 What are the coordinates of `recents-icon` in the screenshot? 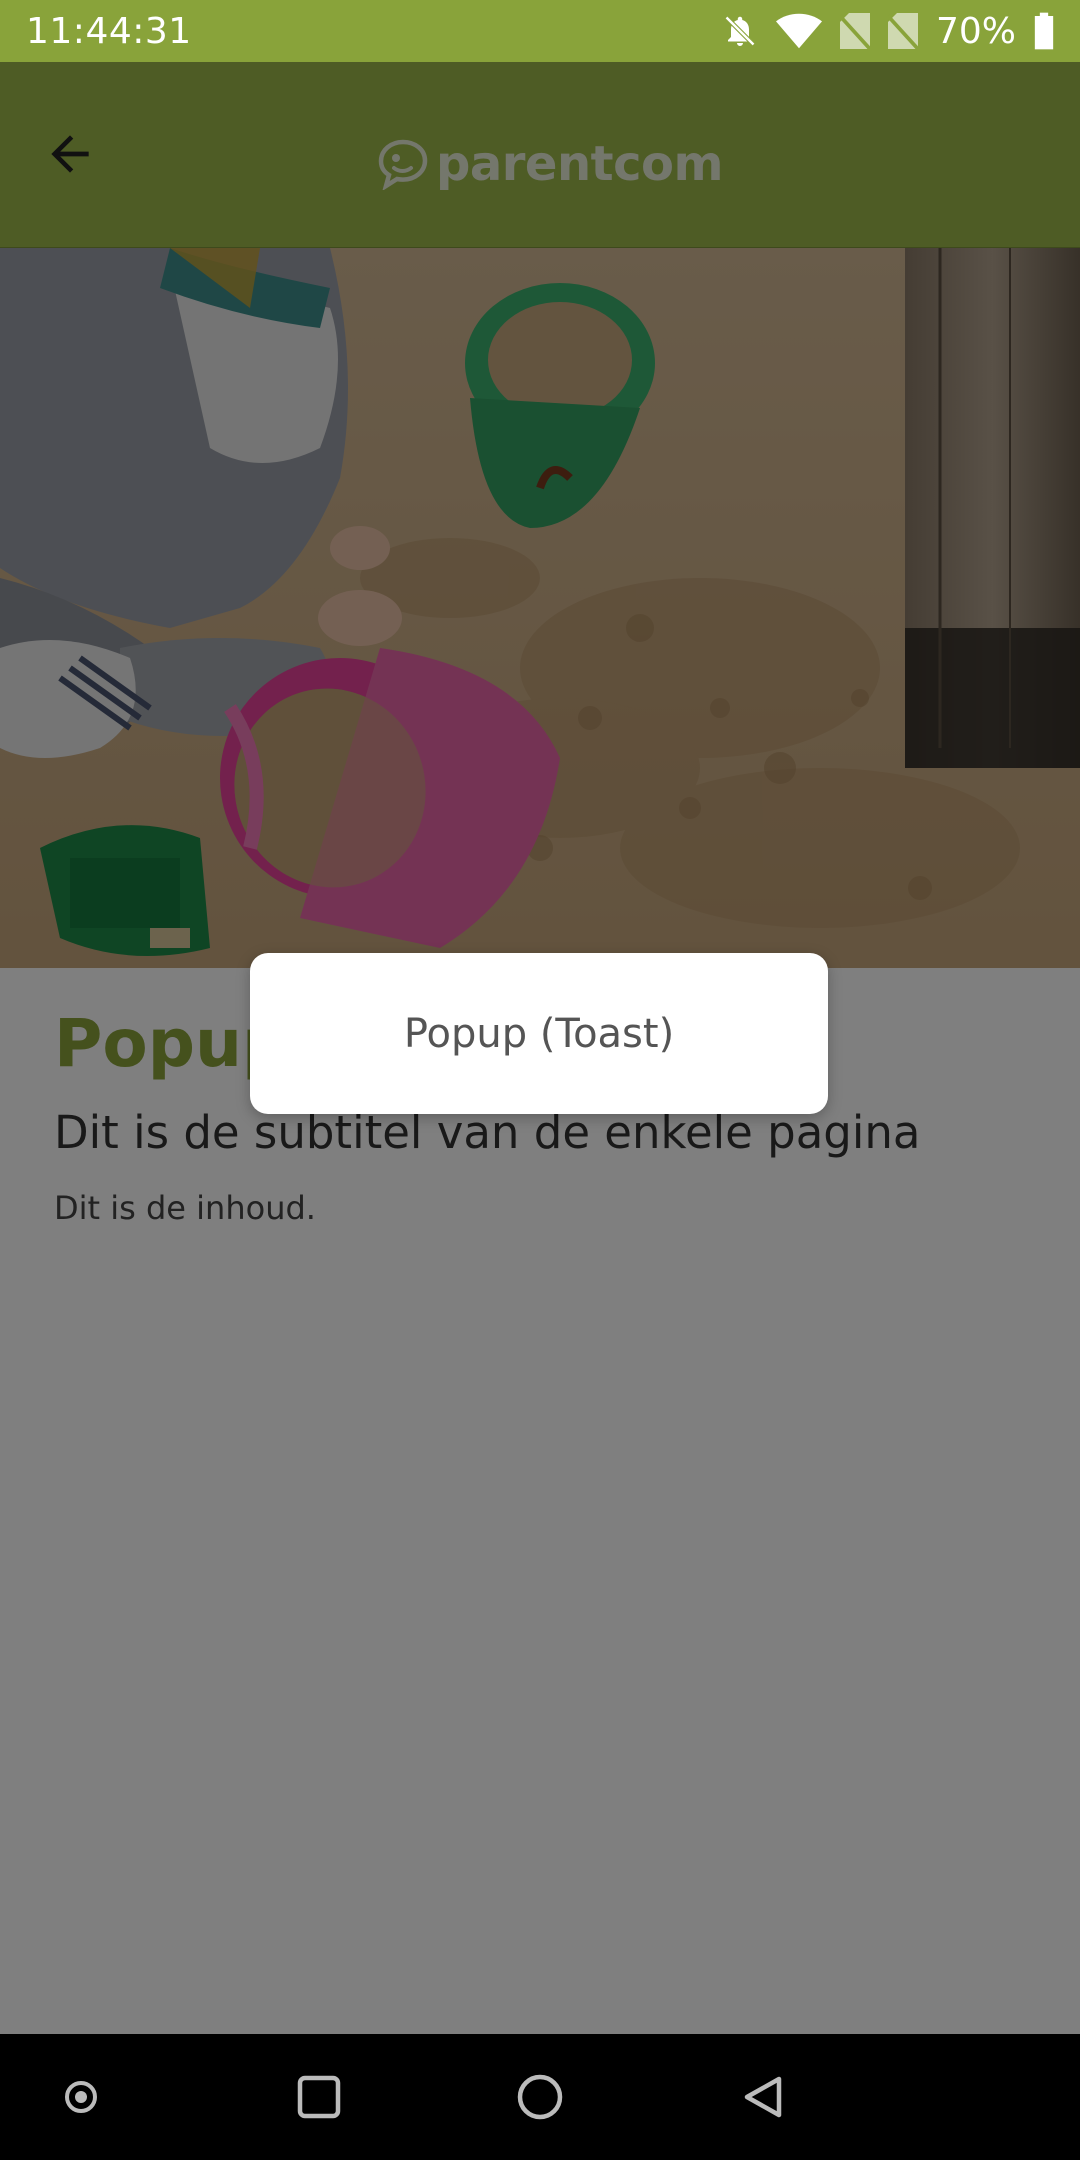 It's located at (319, 2097).